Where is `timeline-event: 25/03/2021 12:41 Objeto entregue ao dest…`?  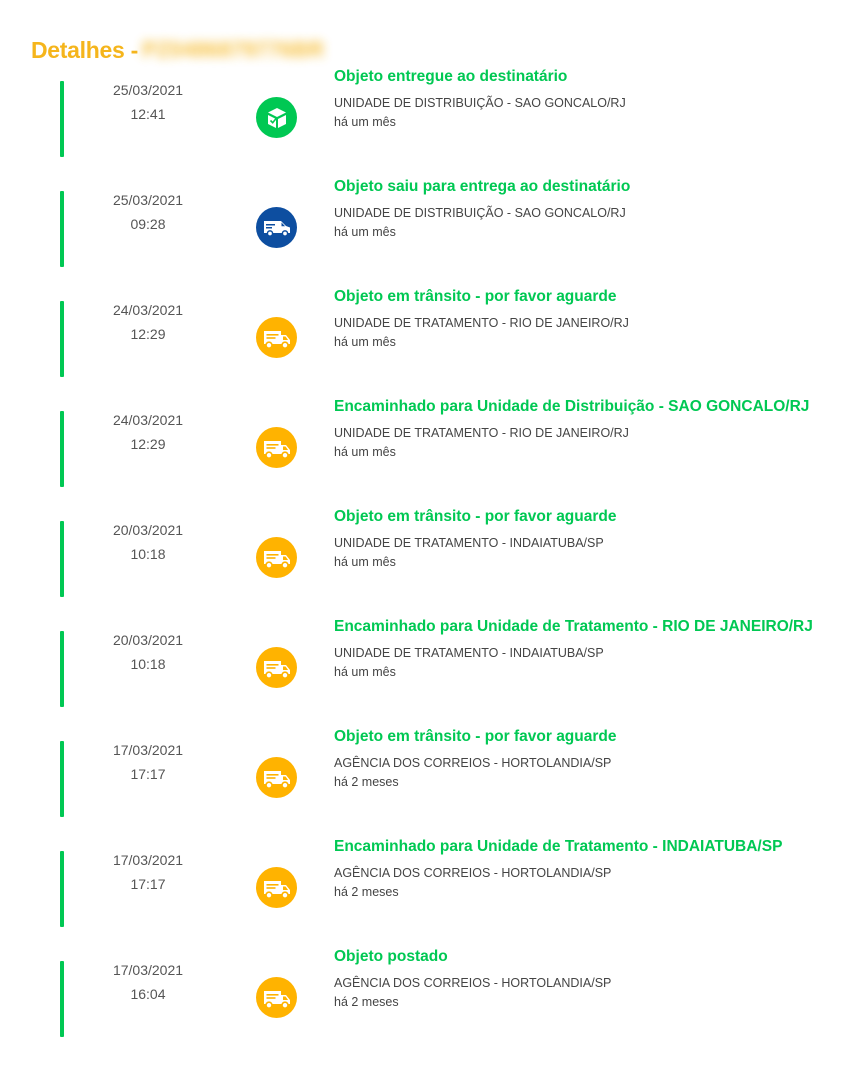
timeline-event: 25/03/2021 12:41 Objeto entregue ao dest… is located at coordinates (421, 123).